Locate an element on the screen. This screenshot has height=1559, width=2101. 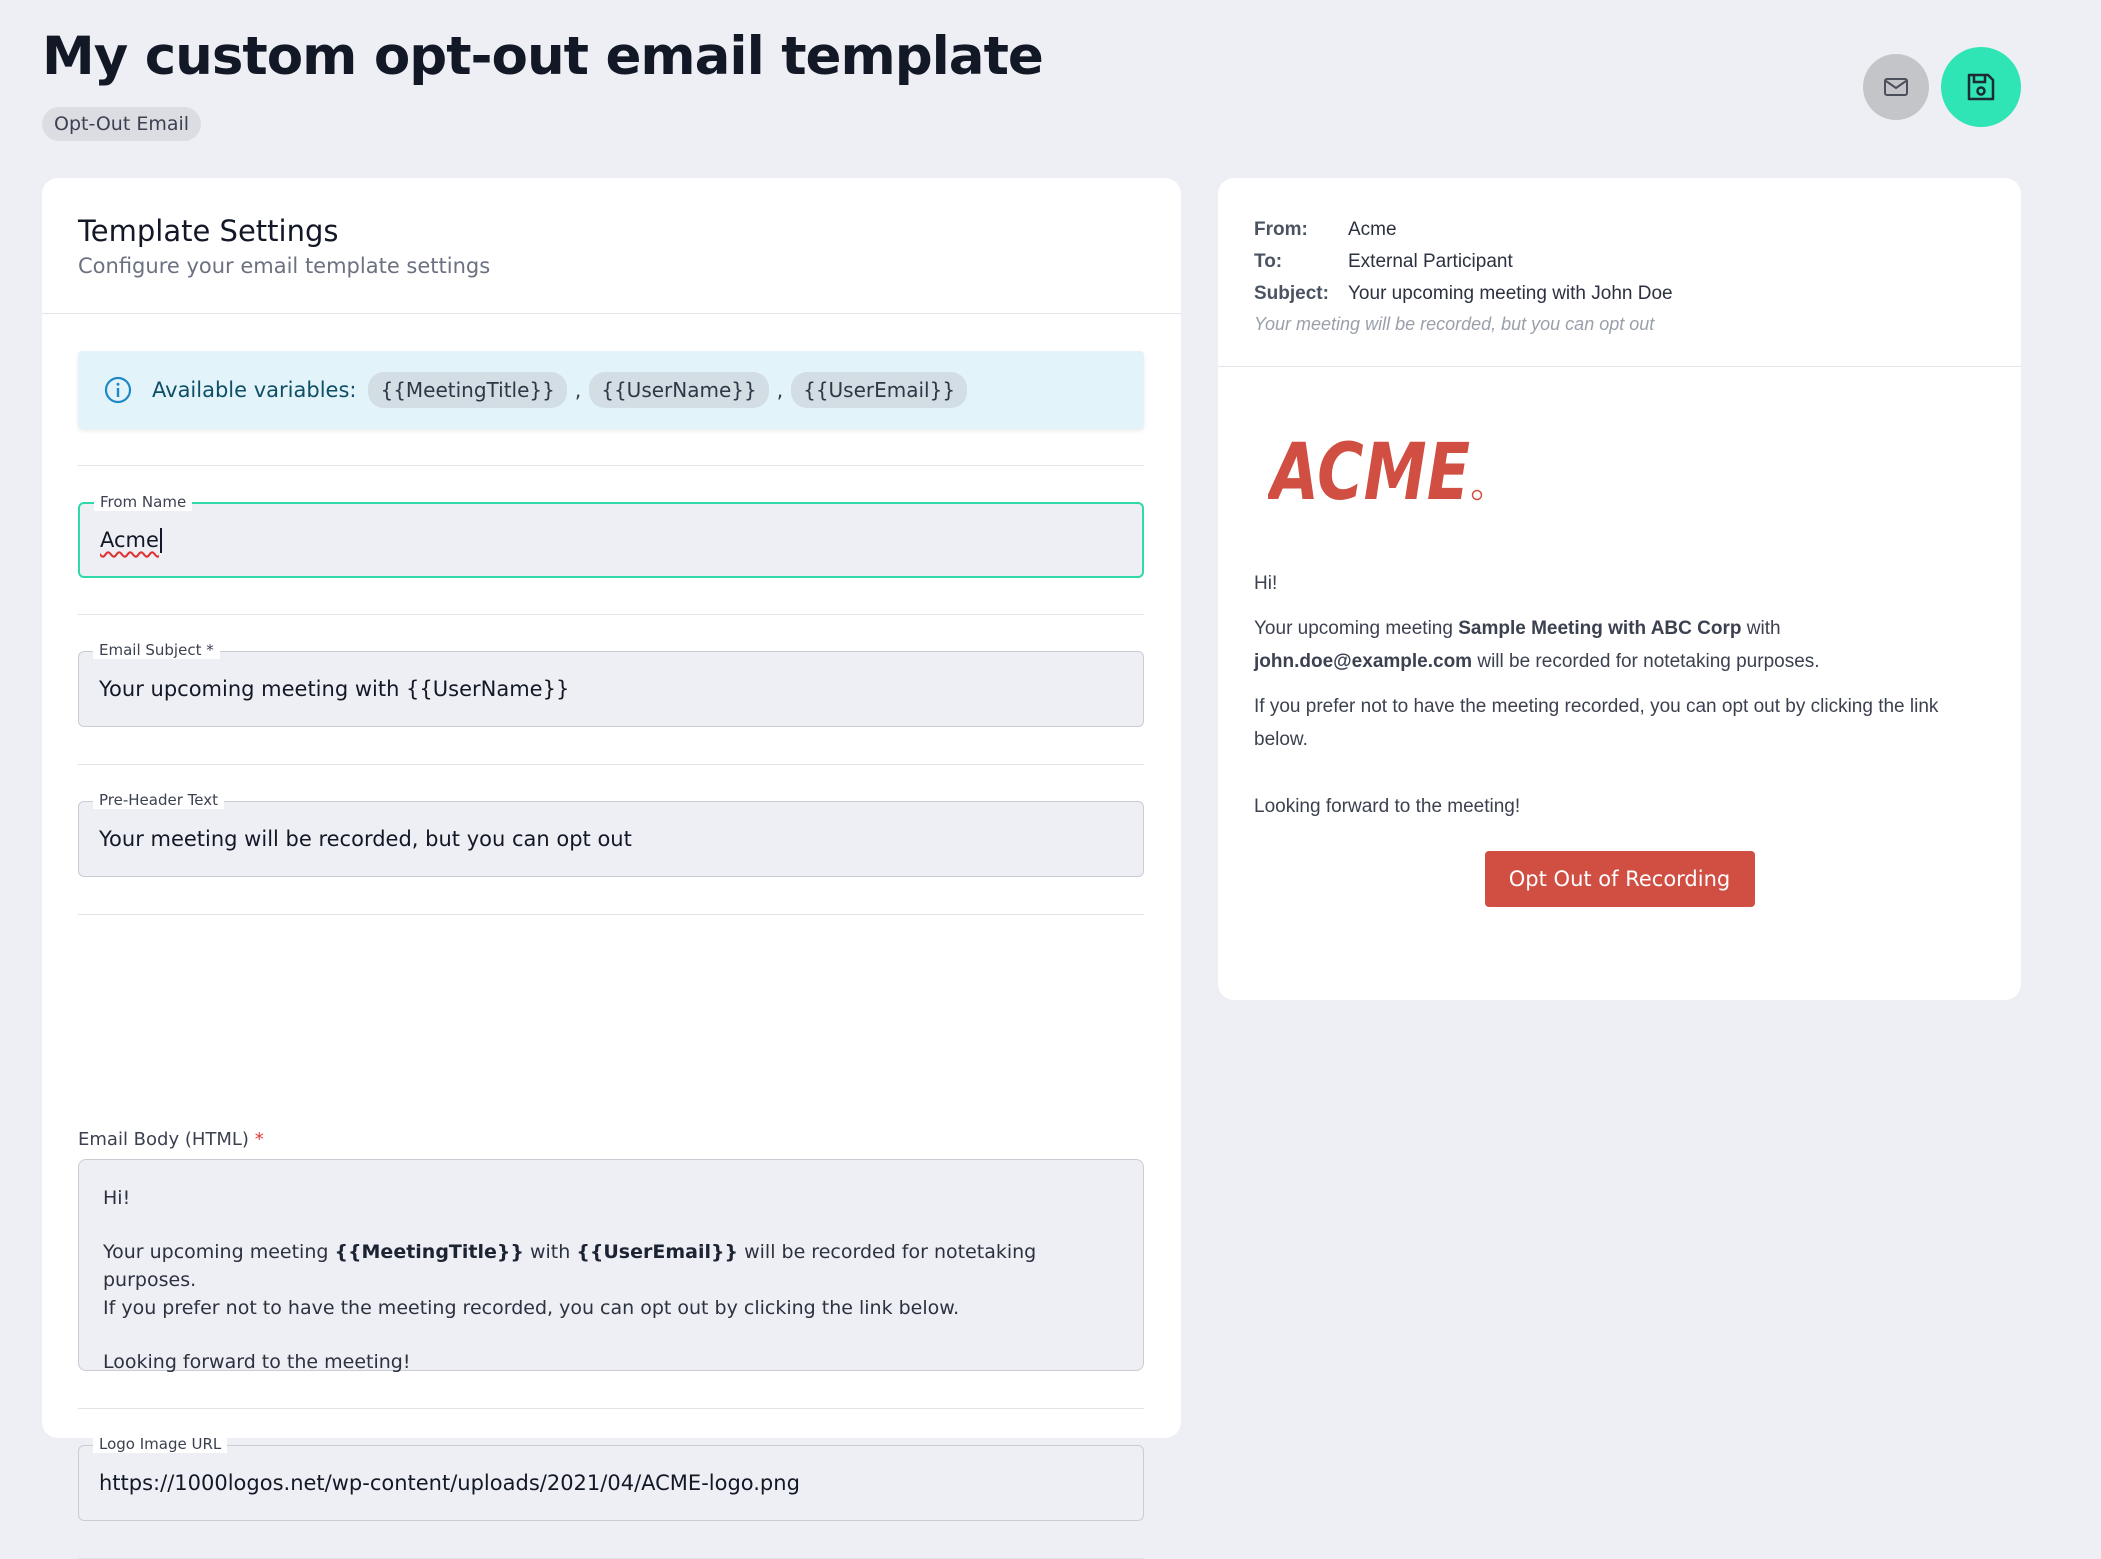
settings-title: Template Settings is located at coordinates (208, 231).